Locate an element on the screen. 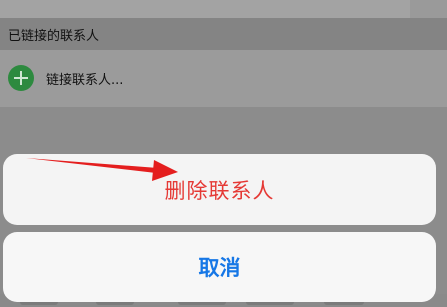 The height and width of the screenshot is (307, 447). dimmed-field is located at coordinates (205, 9).